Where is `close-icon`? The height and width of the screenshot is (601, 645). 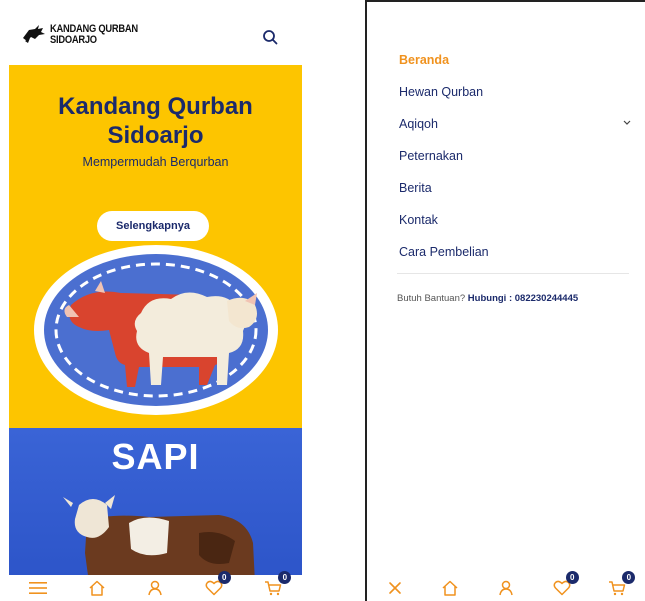
close-icon is located at coordinates (394, 588).